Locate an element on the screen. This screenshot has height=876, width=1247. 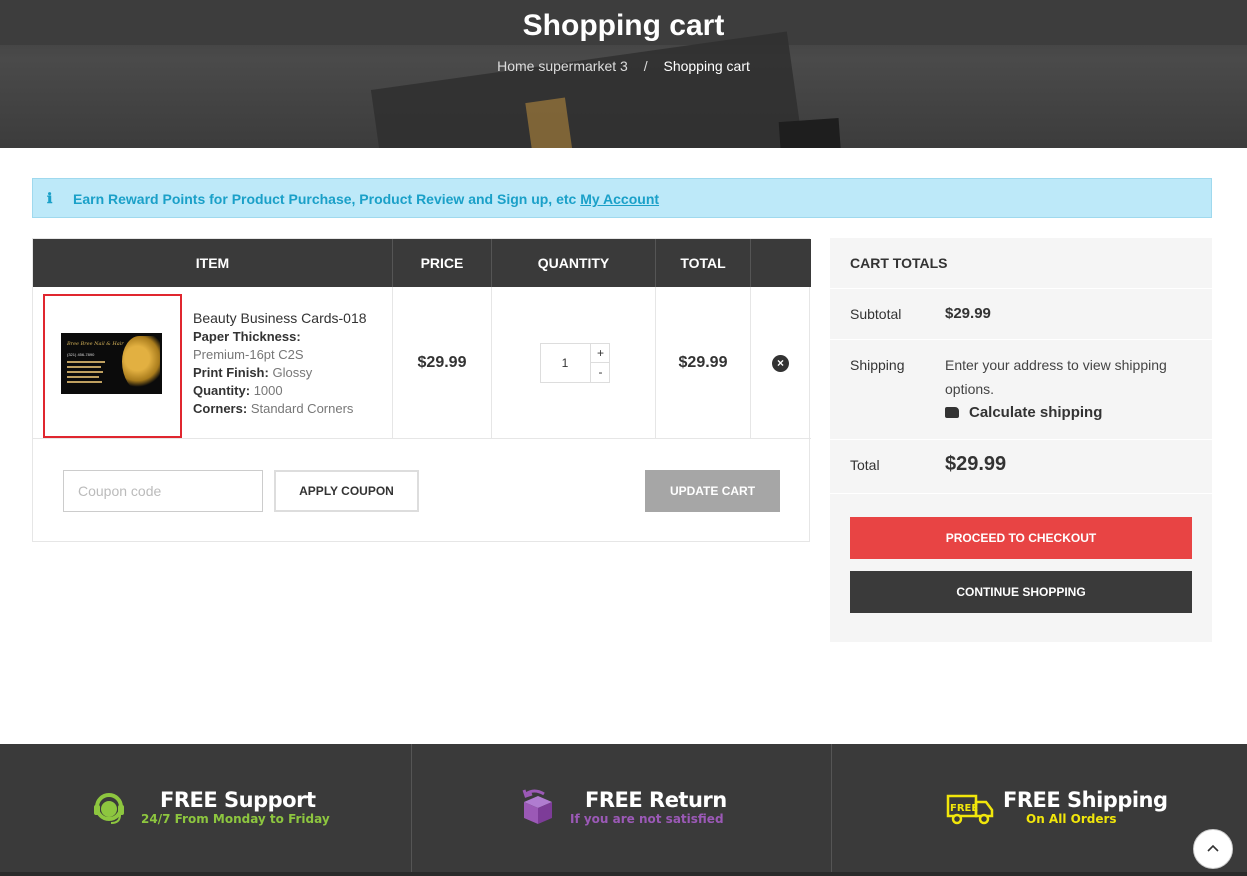
cart-totals-heading: CART TOTALS is located at coordinates (899, 263).